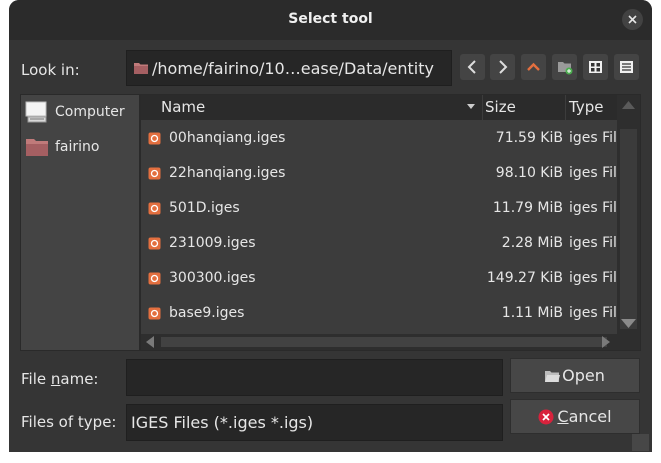 Image resolution: width=661 pixels, height=463 pixels. What do you see at coordinates (500, 107) in the screenshot?
I see `column-header-label: Size` at bounding box center [500, 107].